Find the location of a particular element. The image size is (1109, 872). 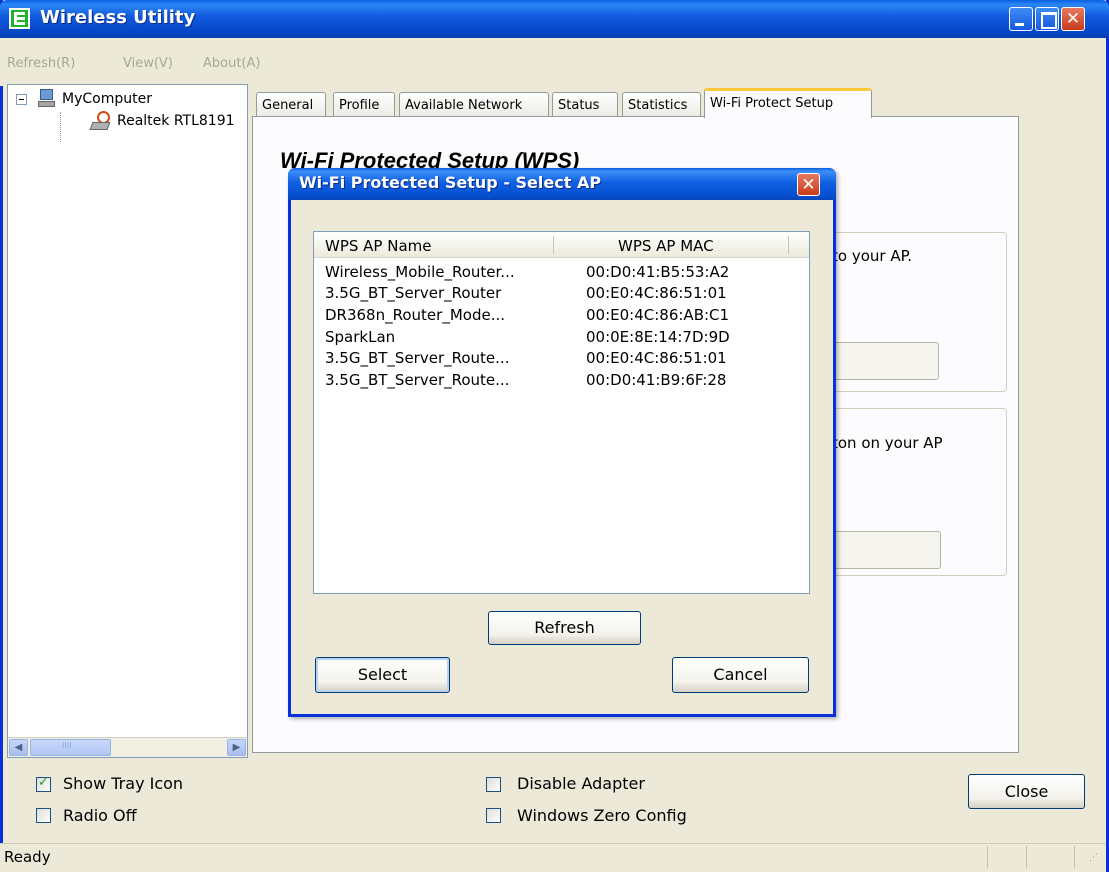

pin-method-button is located at coordinates (885, 361).